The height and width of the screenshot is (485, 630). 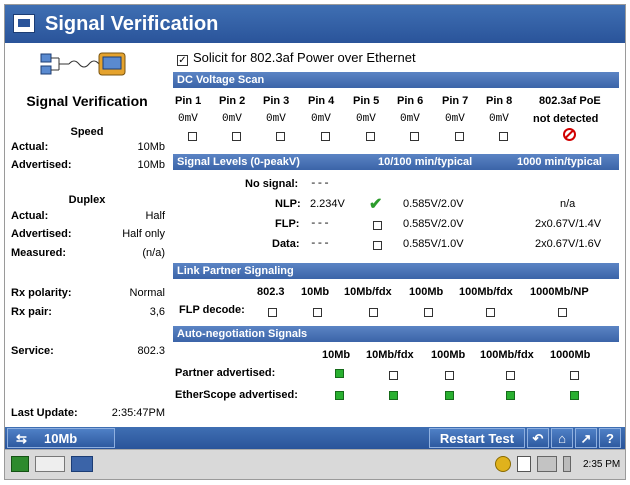 What do you see at coordinates (225, 373) in the screenshot?
I see `partner-advertised-label: Partner advertised:` at bounding box center [225, 373].